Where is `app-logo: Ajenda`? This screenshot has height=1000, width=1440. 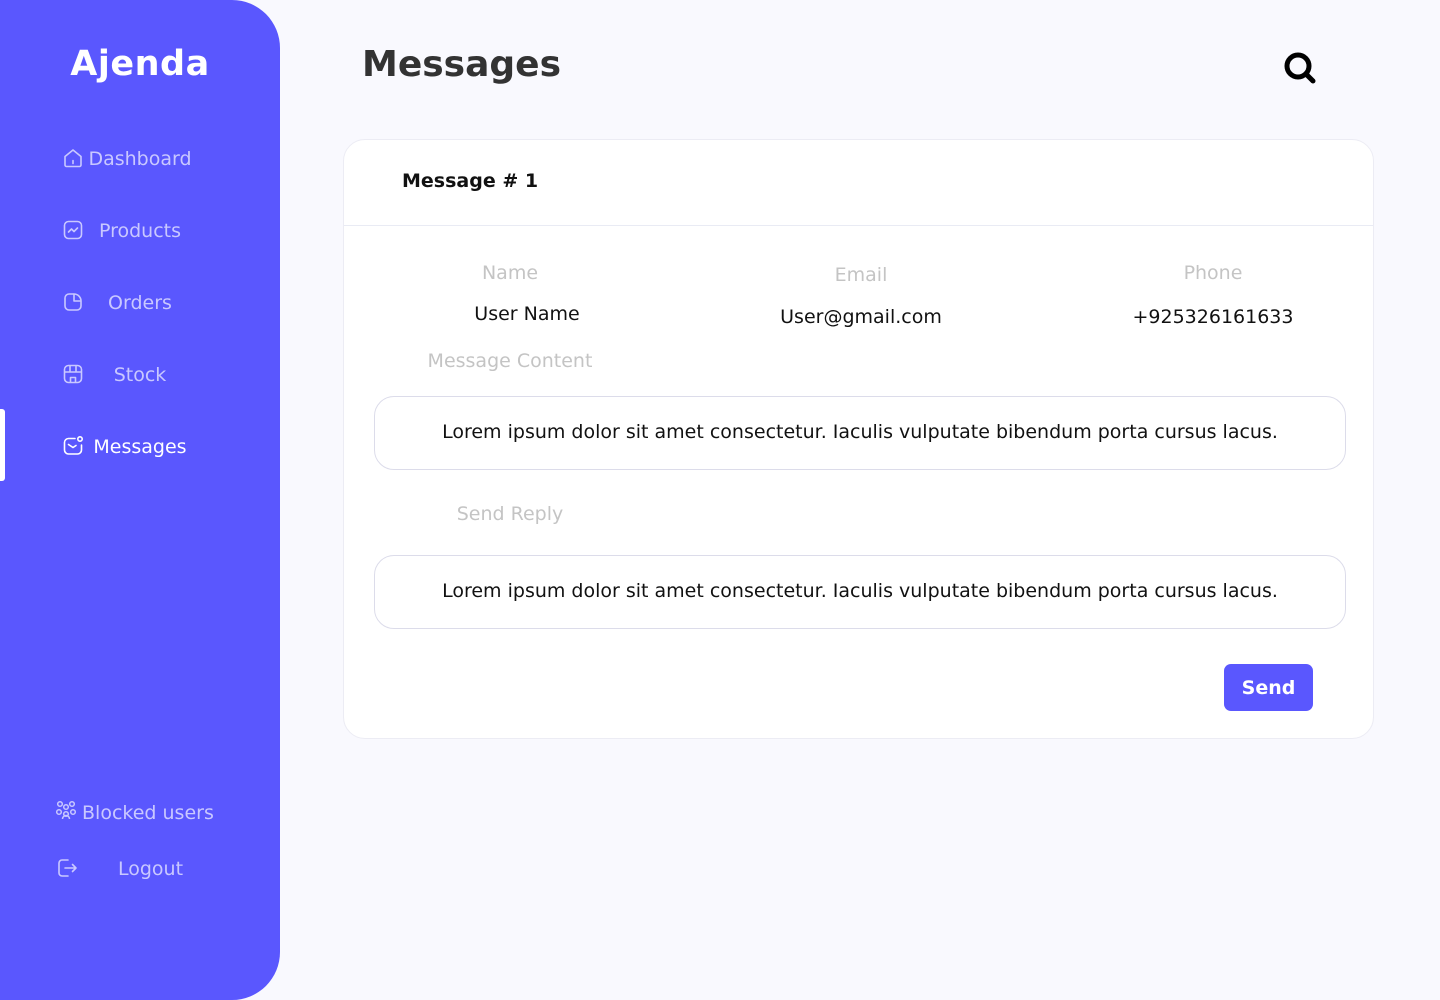 app-logo: Ajenda is located at coordinates (140, 64).